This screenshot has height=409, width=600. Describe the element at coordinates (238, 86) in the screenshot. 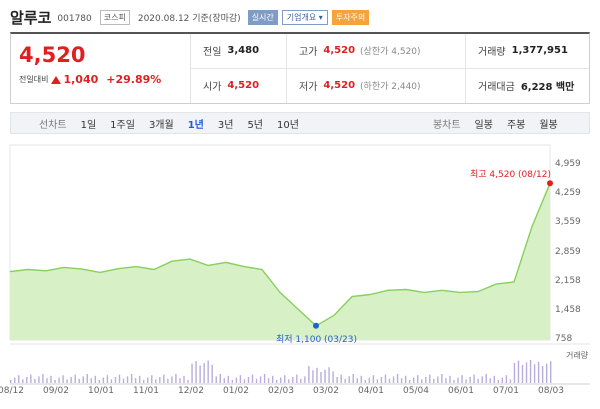

I see `open-cell: 시가 4,520` at that location.